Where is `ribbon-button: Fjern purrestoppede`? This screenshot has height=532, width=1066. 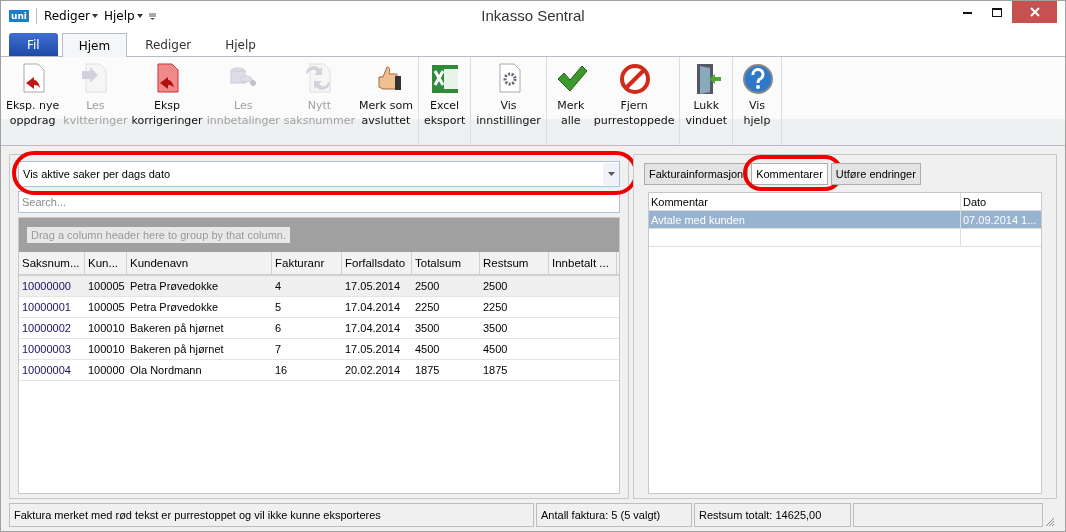
ribbon-button: Fjern purrestoppede is located at coordinates (634, 103).